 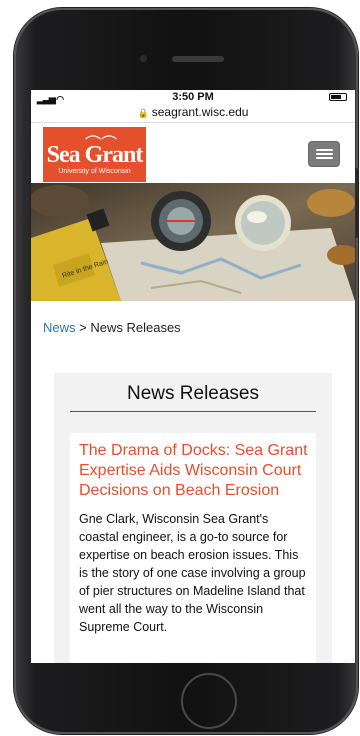 I want to click on signal-icon: ▂▃▅ ◠, so click(x=50, y=99).